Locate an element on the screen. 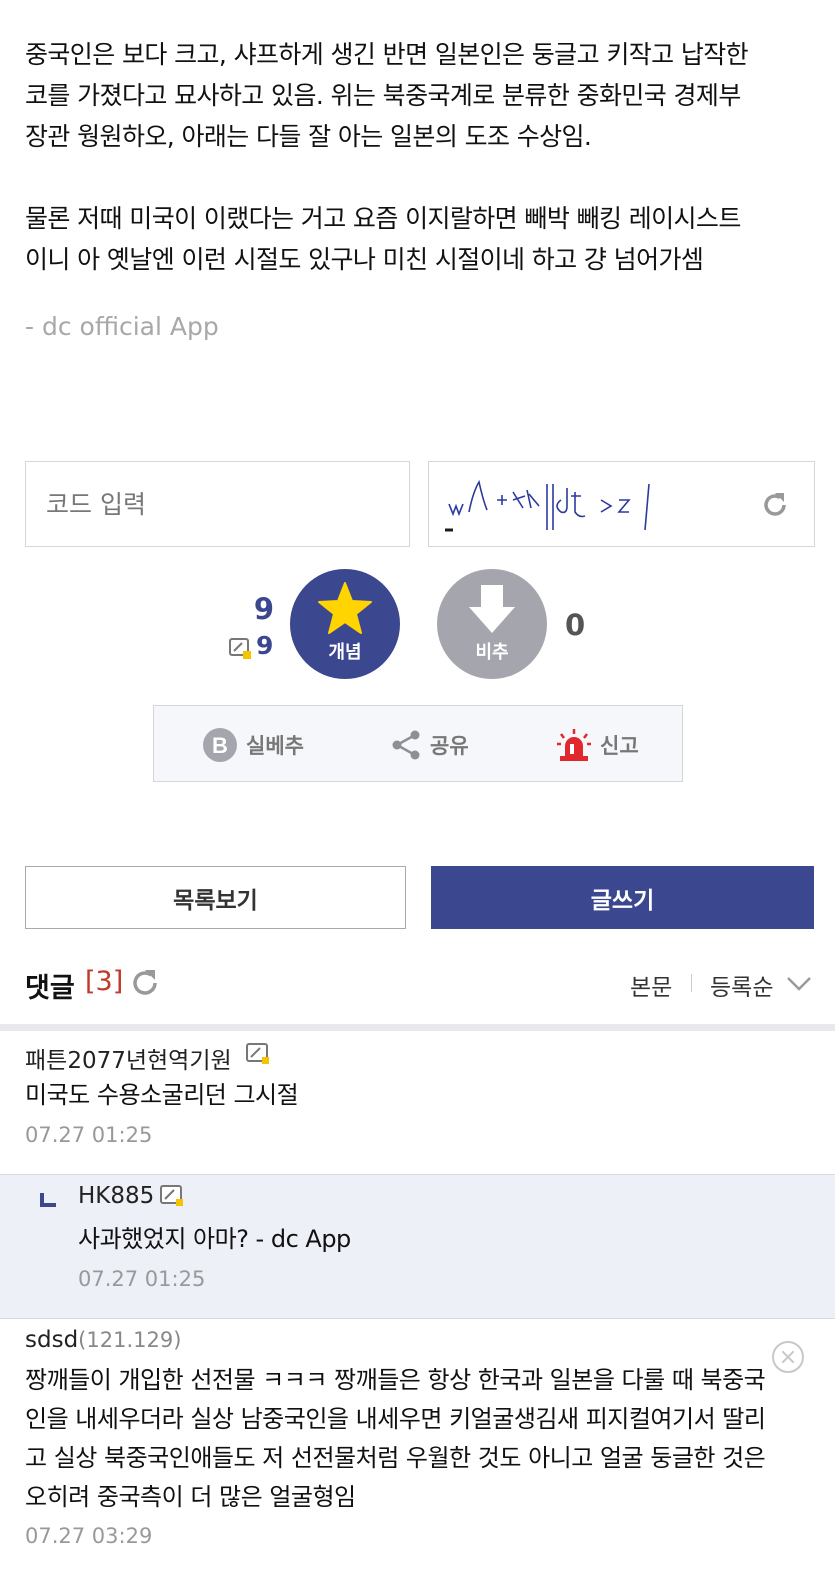 The height and width of the screenshot is (1583, 835). downvote-label: 비추 is located at coordinates (492, 652).